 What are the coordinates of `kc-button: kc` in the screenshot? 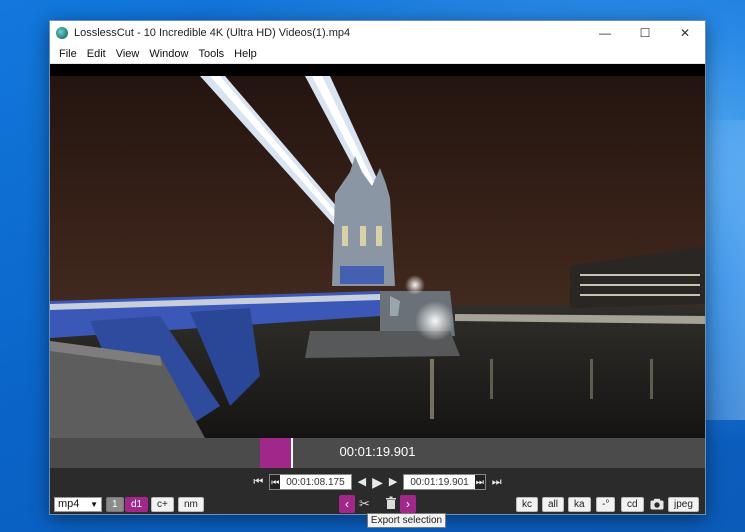 It's located at (527, 504).